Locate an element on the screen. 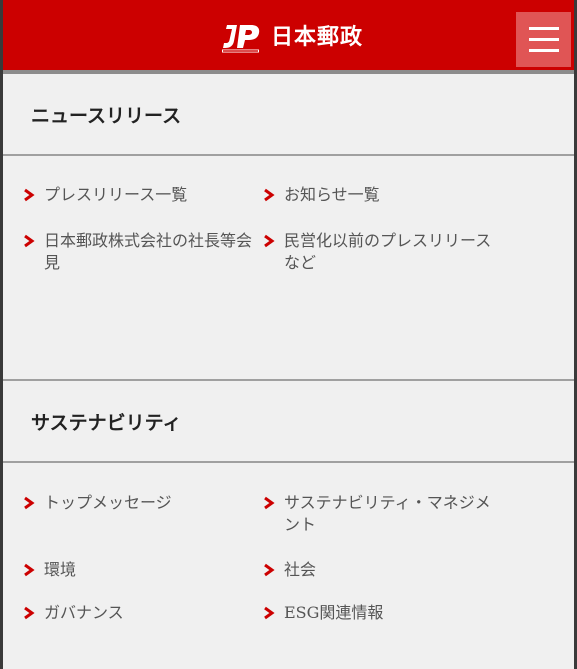 This screenshot has width=577, height=669. link-governance: ガバナンス is located at coordinates (137, 613).